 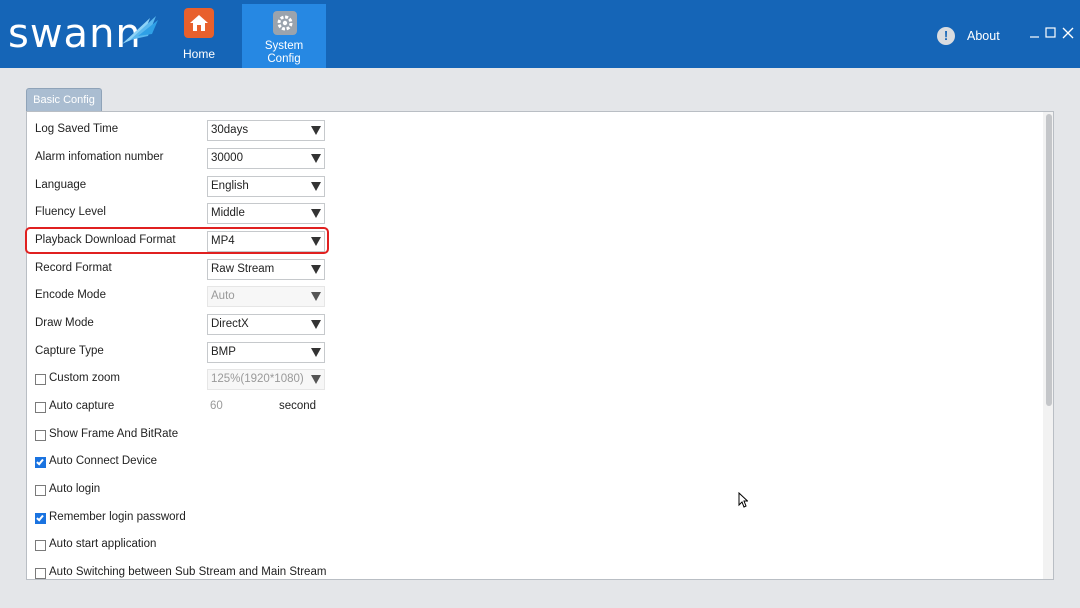 I want to click on fluency-level-value: Middle, so click(x=228, y=213).